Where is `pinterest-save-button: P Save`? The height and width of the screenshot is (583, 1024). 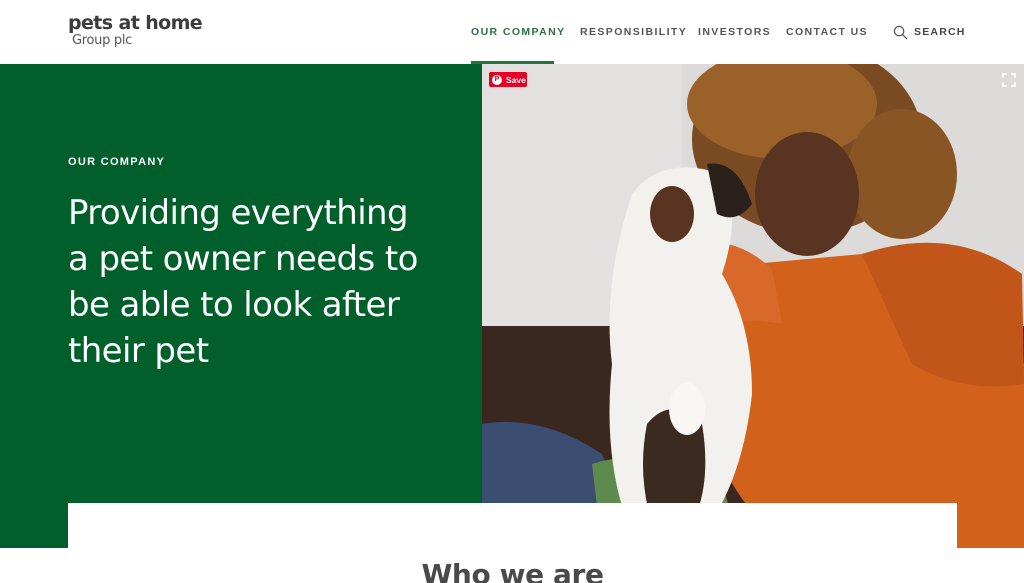
pinterest-save-button: P Save is located at coordinates (508, 79).